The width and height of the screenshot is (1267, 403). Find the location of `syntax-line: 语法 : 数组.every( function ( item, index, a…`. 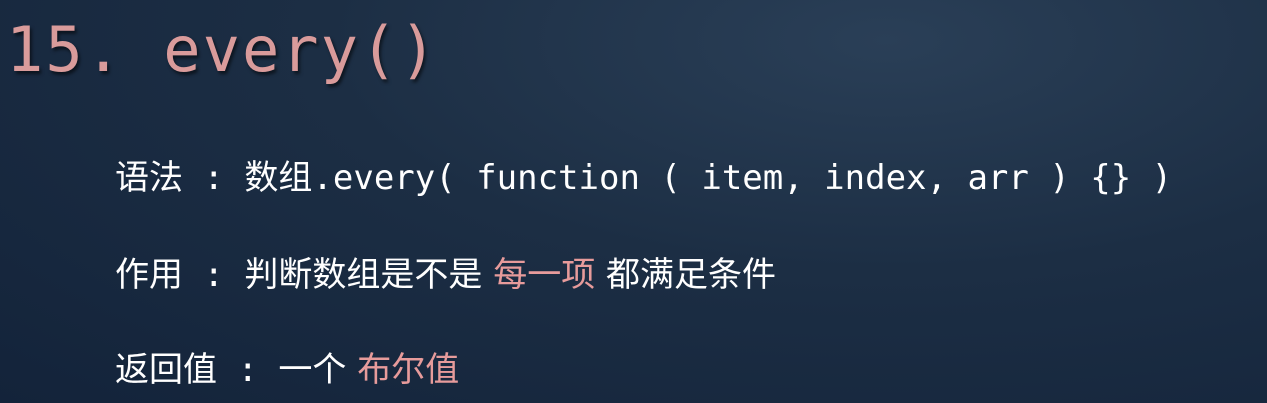

syntax-line: 语法 : 数组.every( function ( item, index, a… is located at coordinates (643, 178).